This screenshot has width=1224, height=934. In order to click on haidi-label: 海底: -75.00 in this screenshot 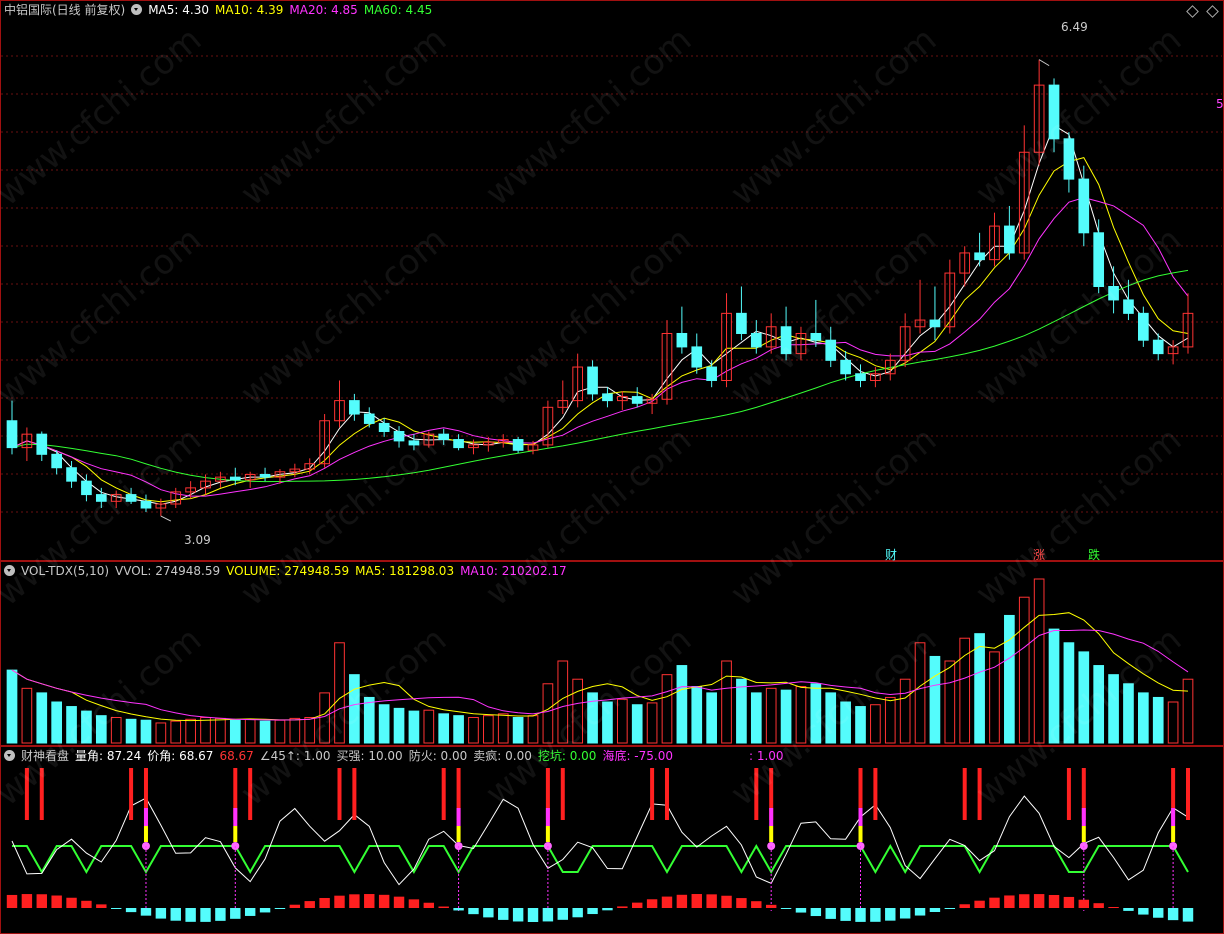, I will do `click(637, 756)`.